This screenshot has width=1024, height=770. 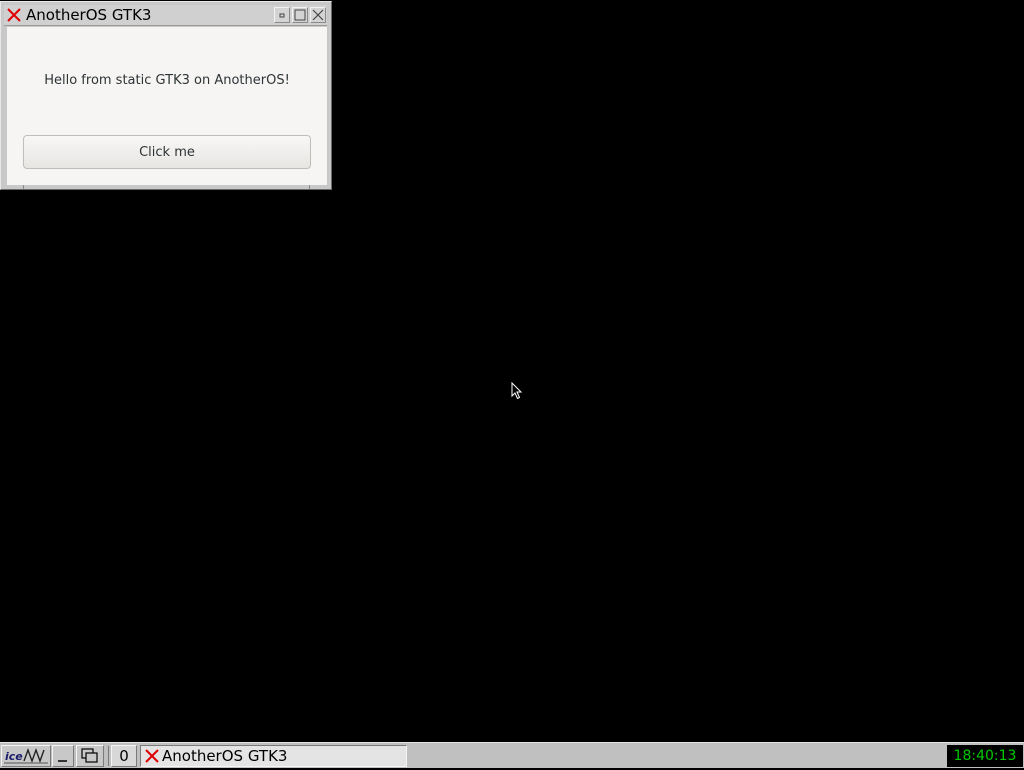 What do you see at coordinates (225, 756) in the screenshot?
I see `task-item-label: AnotherOS GTK3` at bounding box center [225, 756].